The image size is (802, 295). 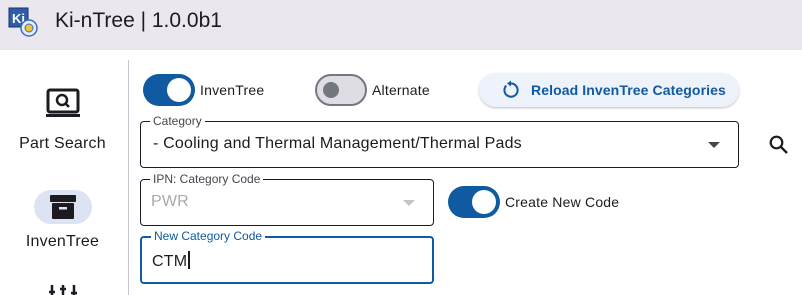 I want to click on window-title: Ki-nTree | 1.0.0b1, so click(x=138, y=20).